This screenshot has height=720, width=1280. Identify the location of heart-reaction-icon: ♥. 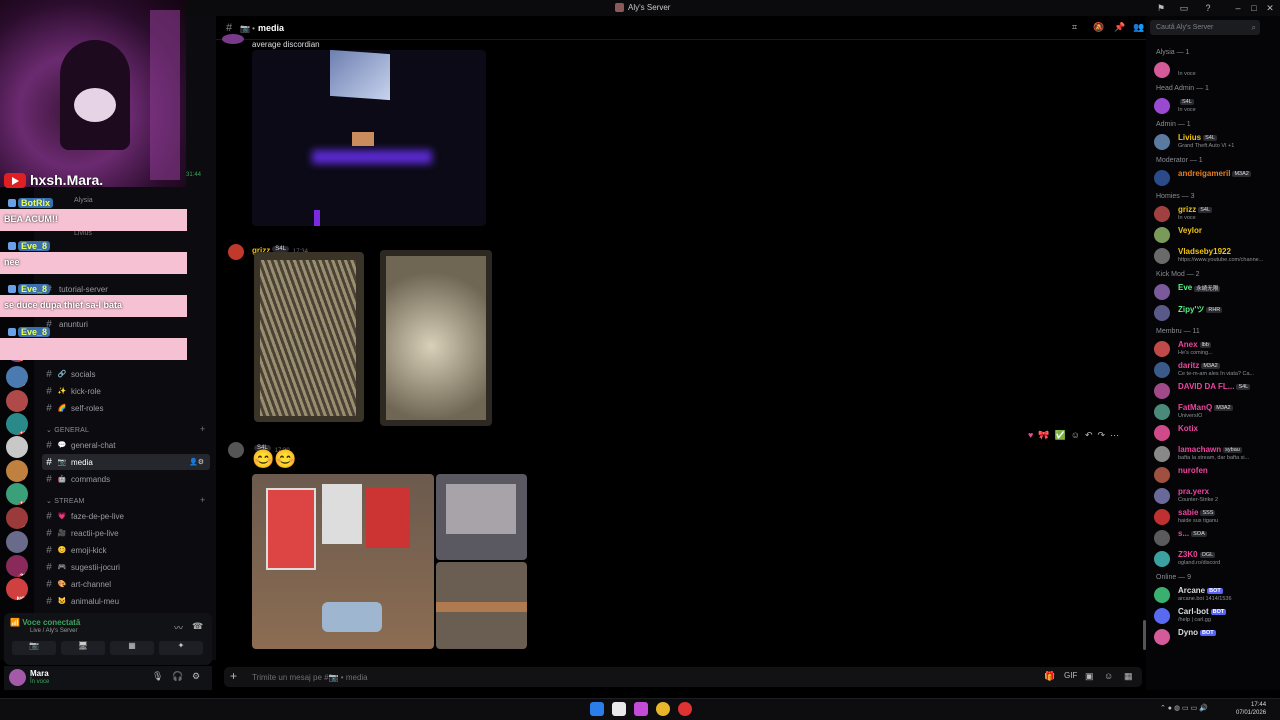
(1030, 435).